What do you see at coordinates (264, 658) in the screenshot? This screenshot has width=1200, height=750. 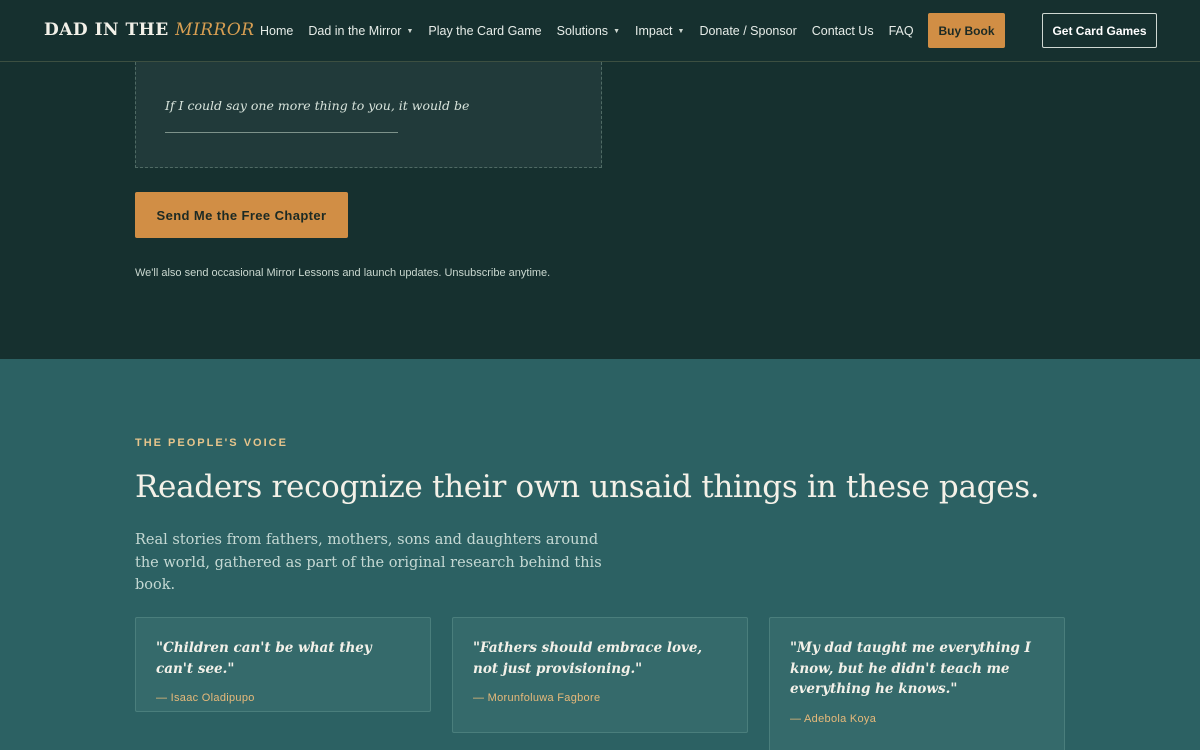 I see `testimonial-quote: "Children can't be what they can't see."` at bounding box center [264, 658].